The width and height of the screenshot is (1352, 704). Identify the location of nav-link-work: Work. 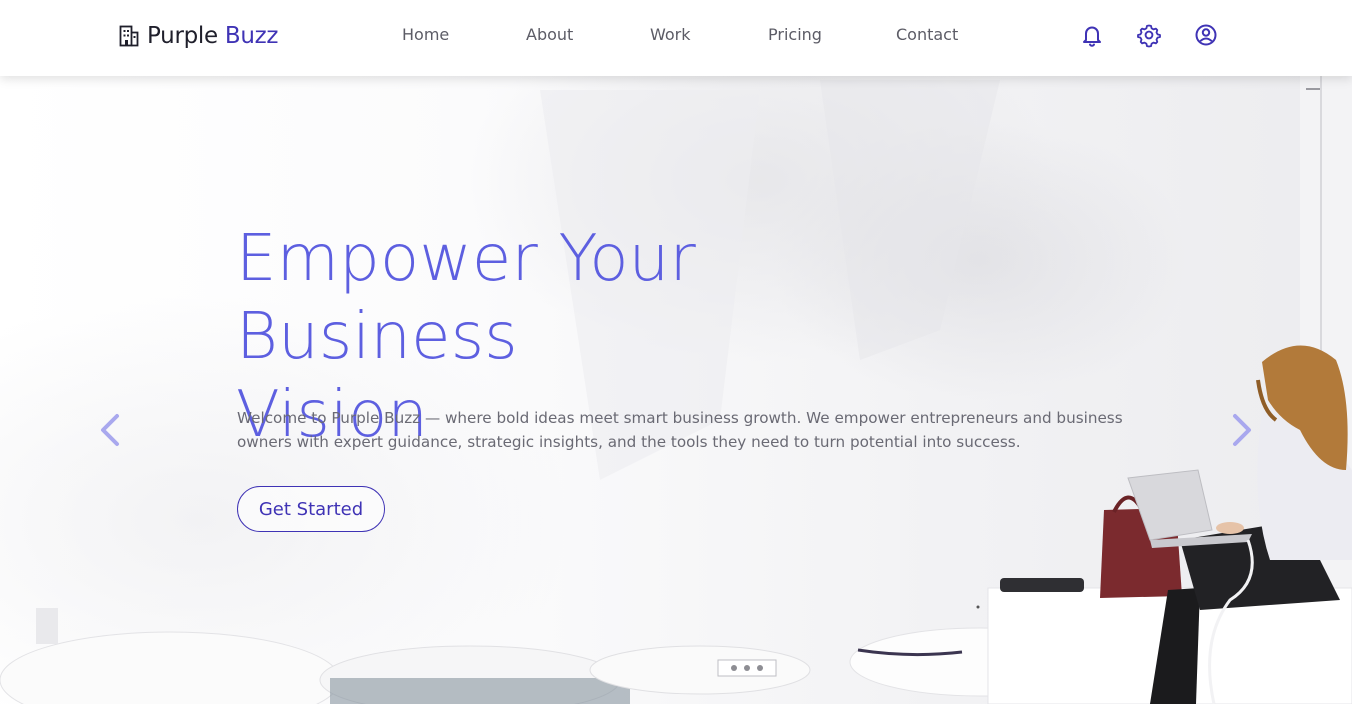
(670, 35).